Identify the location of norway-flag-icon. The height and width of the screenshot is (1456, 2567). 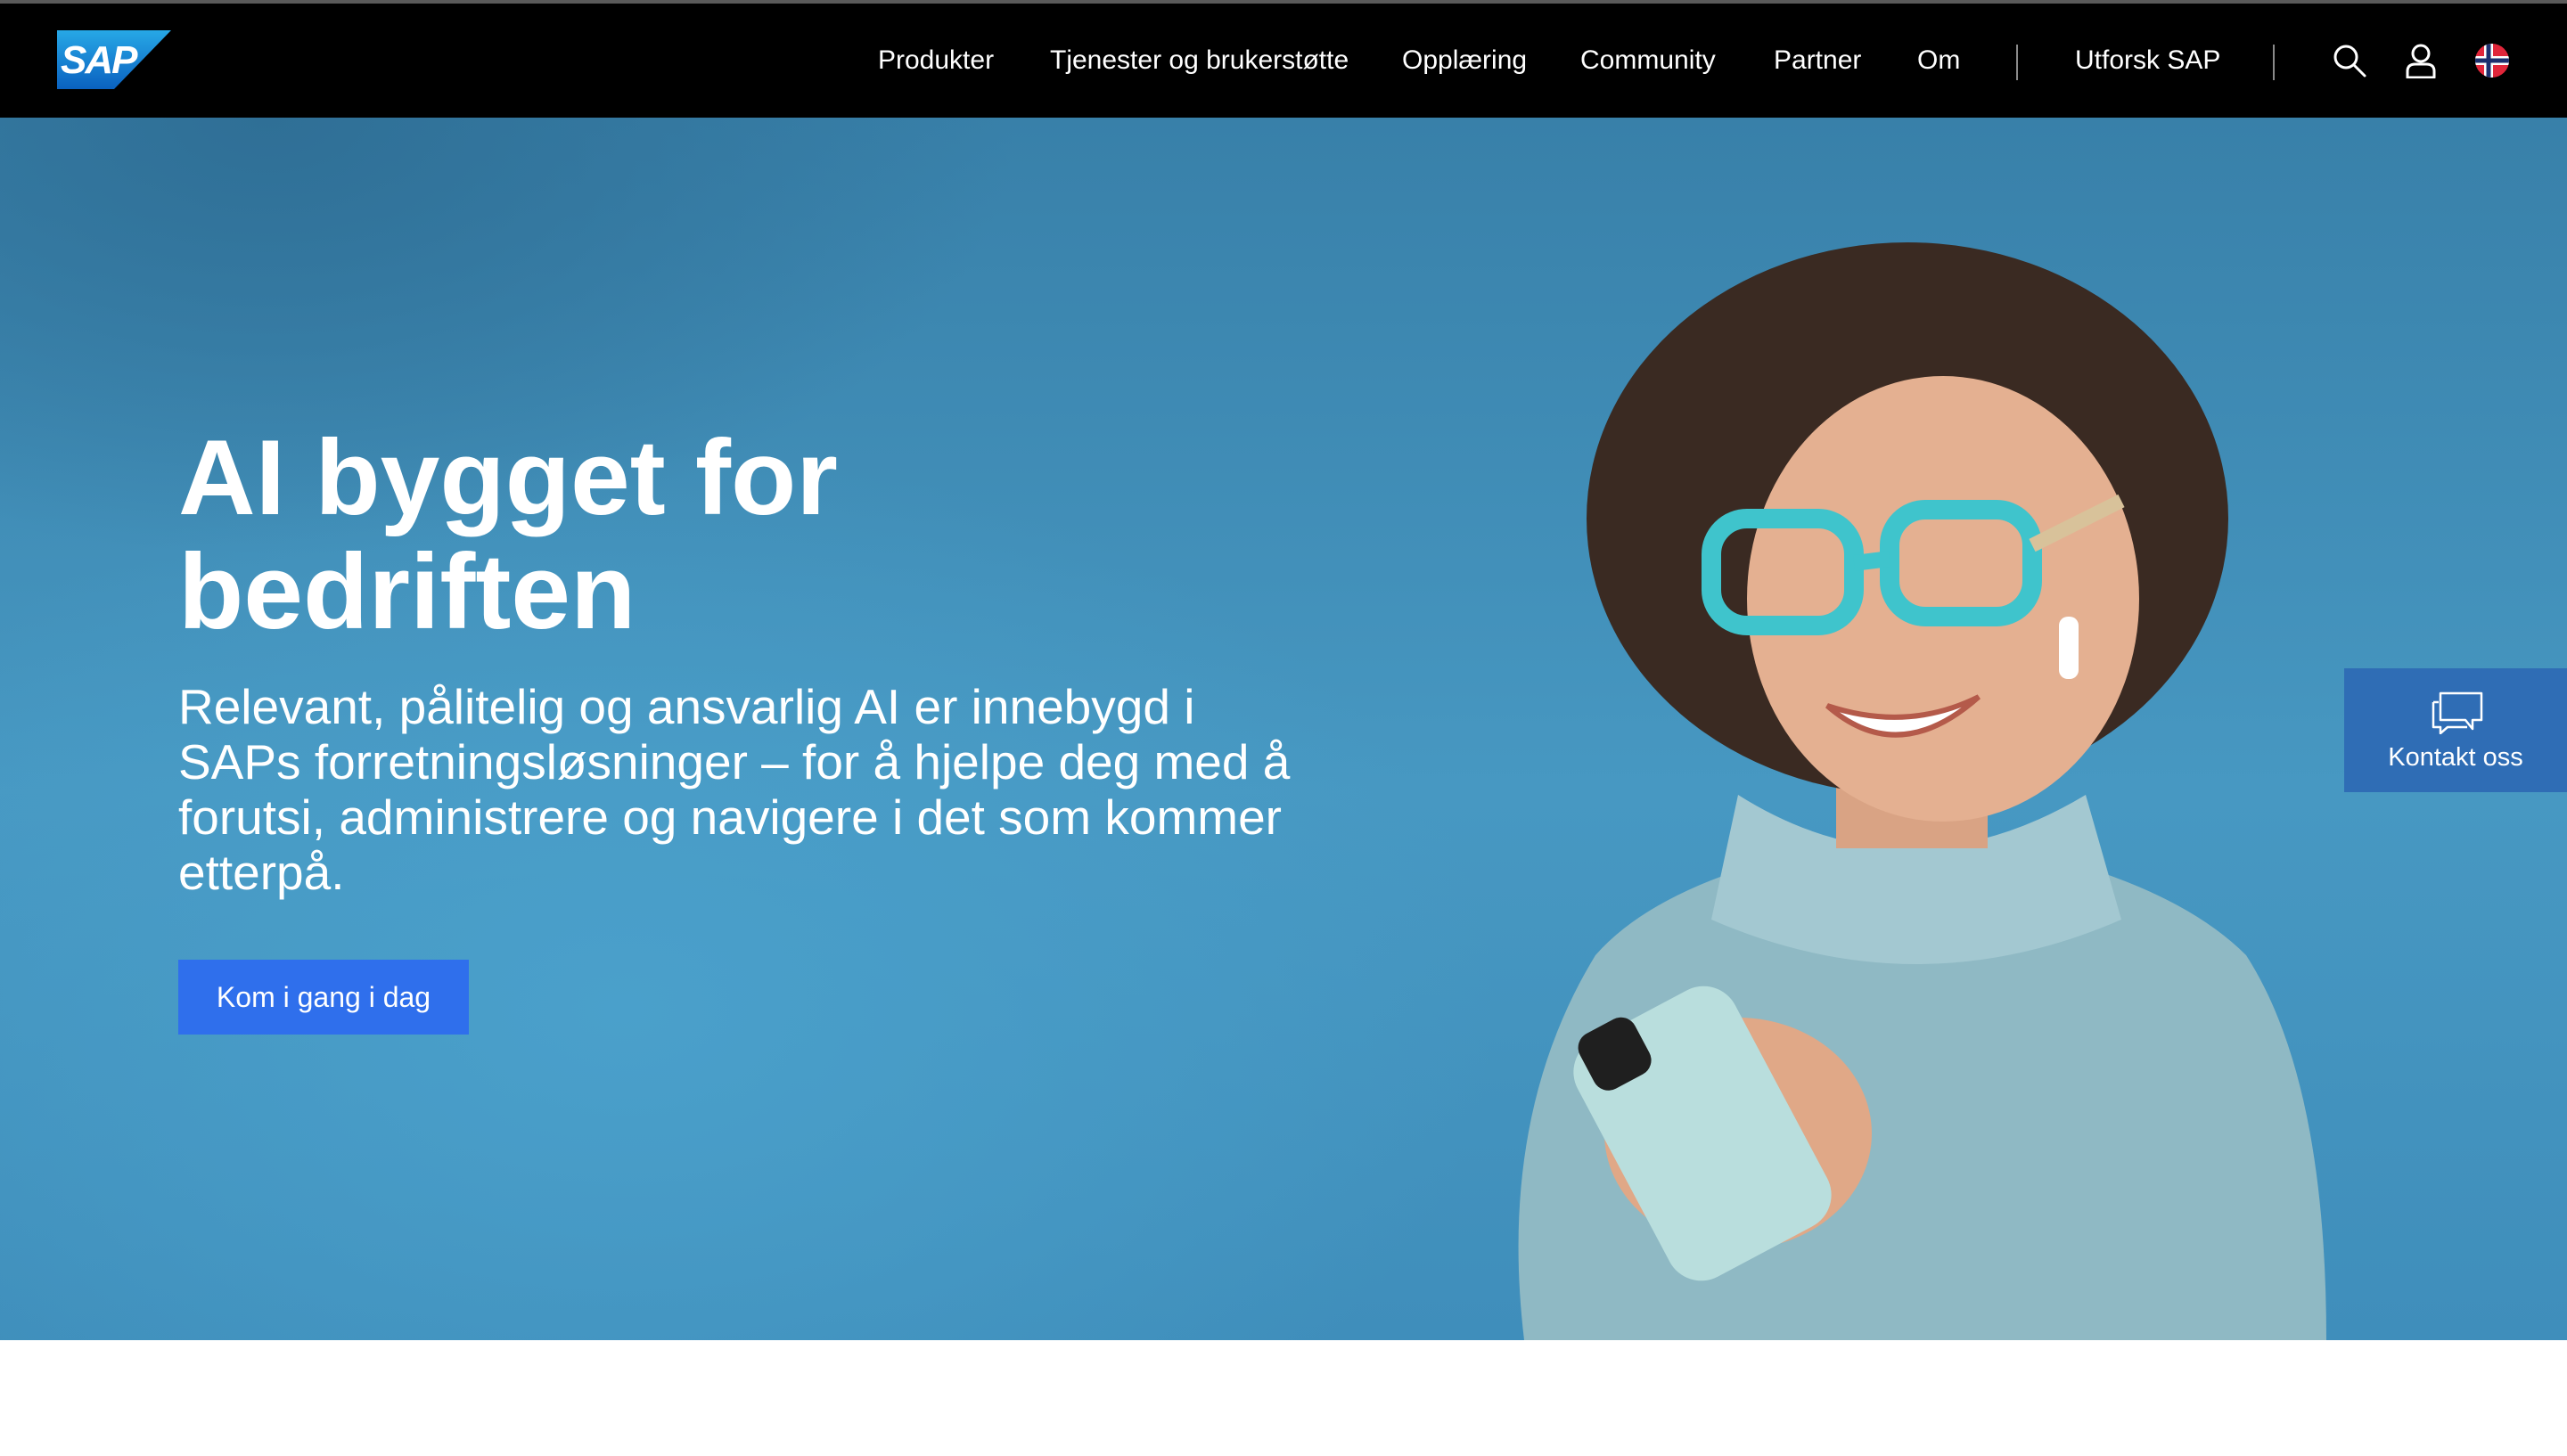
(2492, 61).